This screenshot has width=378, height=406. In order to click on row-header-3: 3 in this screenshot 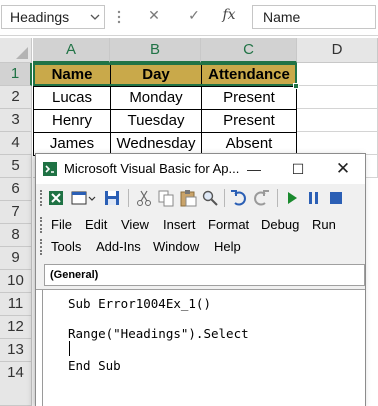, I will do `click(16, 120)`.